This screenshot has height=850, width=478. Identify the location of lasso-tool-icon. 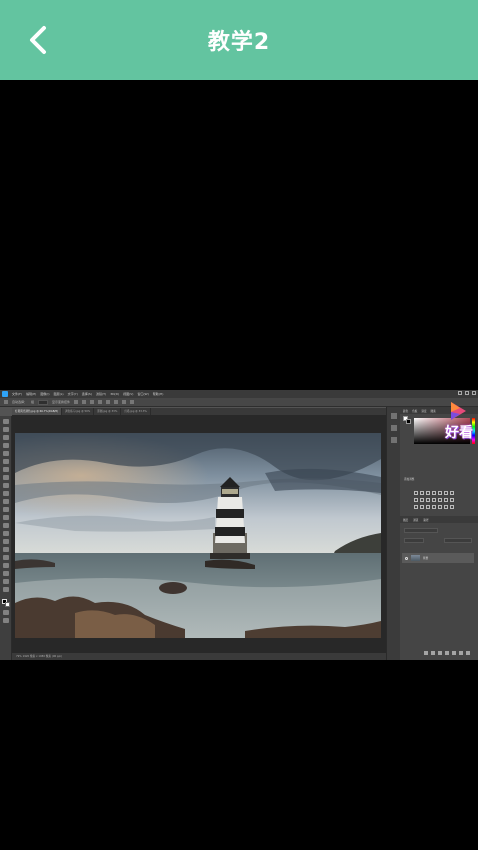
(5, 437).